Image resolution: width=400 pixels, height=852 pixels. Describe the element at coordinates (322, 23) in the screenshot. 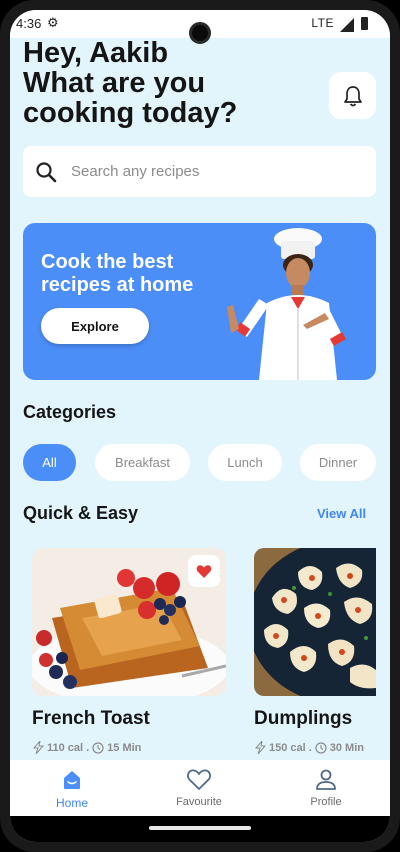

I see `network-type: LTE` at that location.